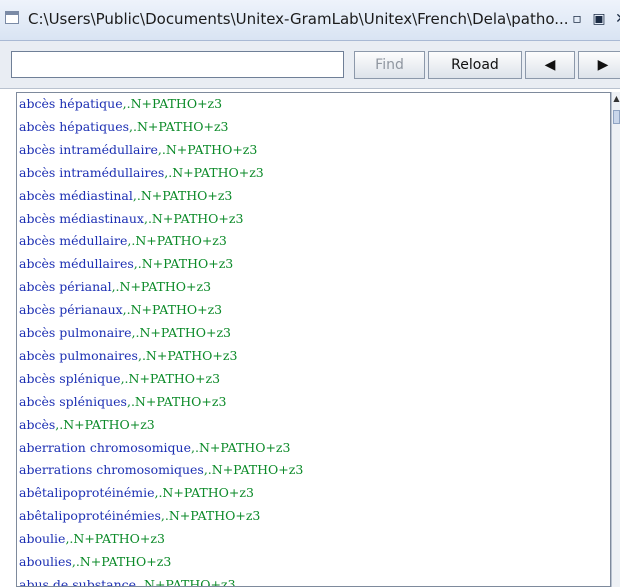 The width and height of the screenshot is (620, 587). I want to click on list-item: aboulie,.N+PATHO+z3, so click(92, 539).